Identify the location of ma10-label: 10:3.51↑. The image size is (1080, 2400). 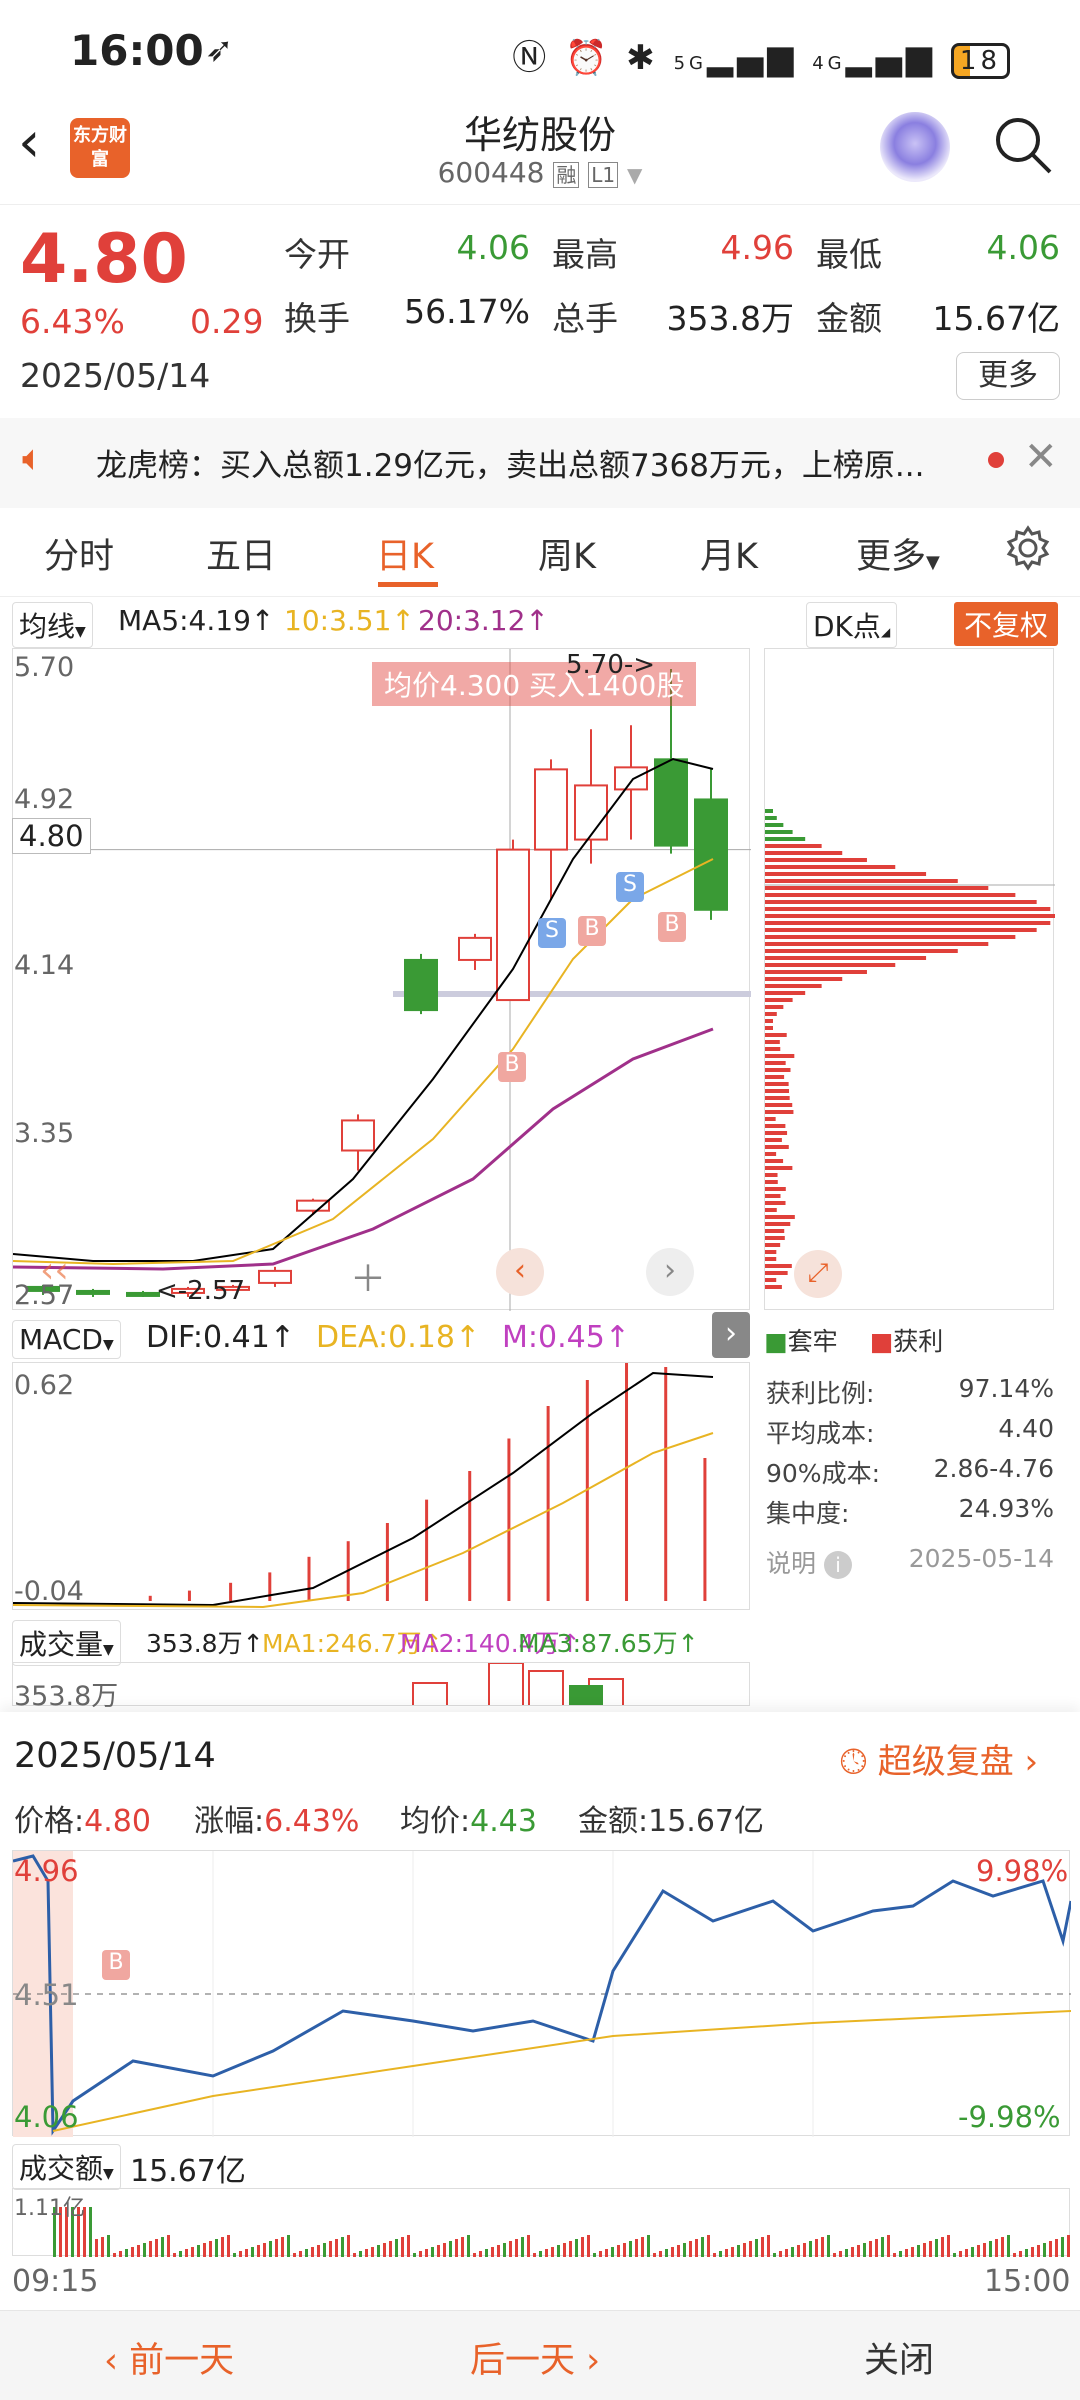
(349, 620).